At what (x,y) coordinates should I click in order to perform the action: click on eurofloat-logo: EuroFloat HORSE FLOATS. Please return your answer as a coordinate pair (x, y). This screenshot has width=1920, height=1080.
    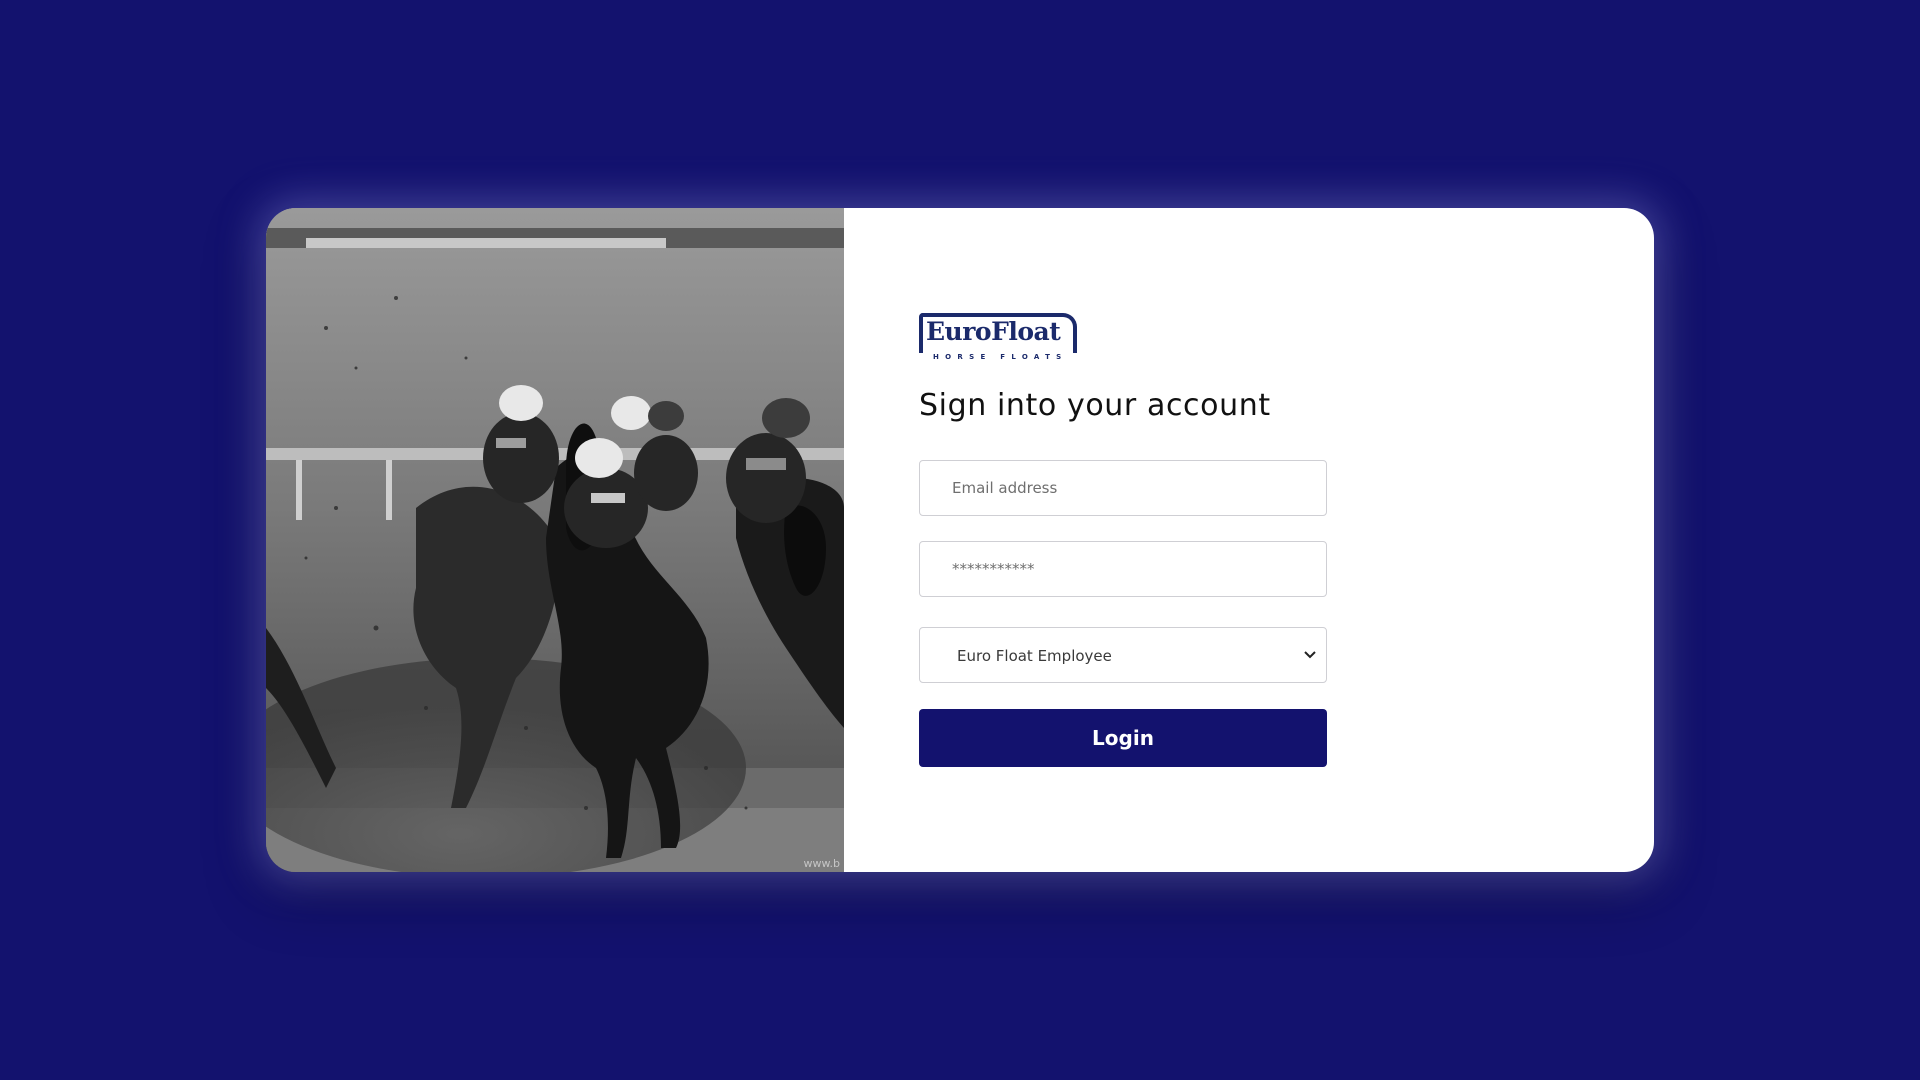
    Looking at the image, I should click on (998, 337).